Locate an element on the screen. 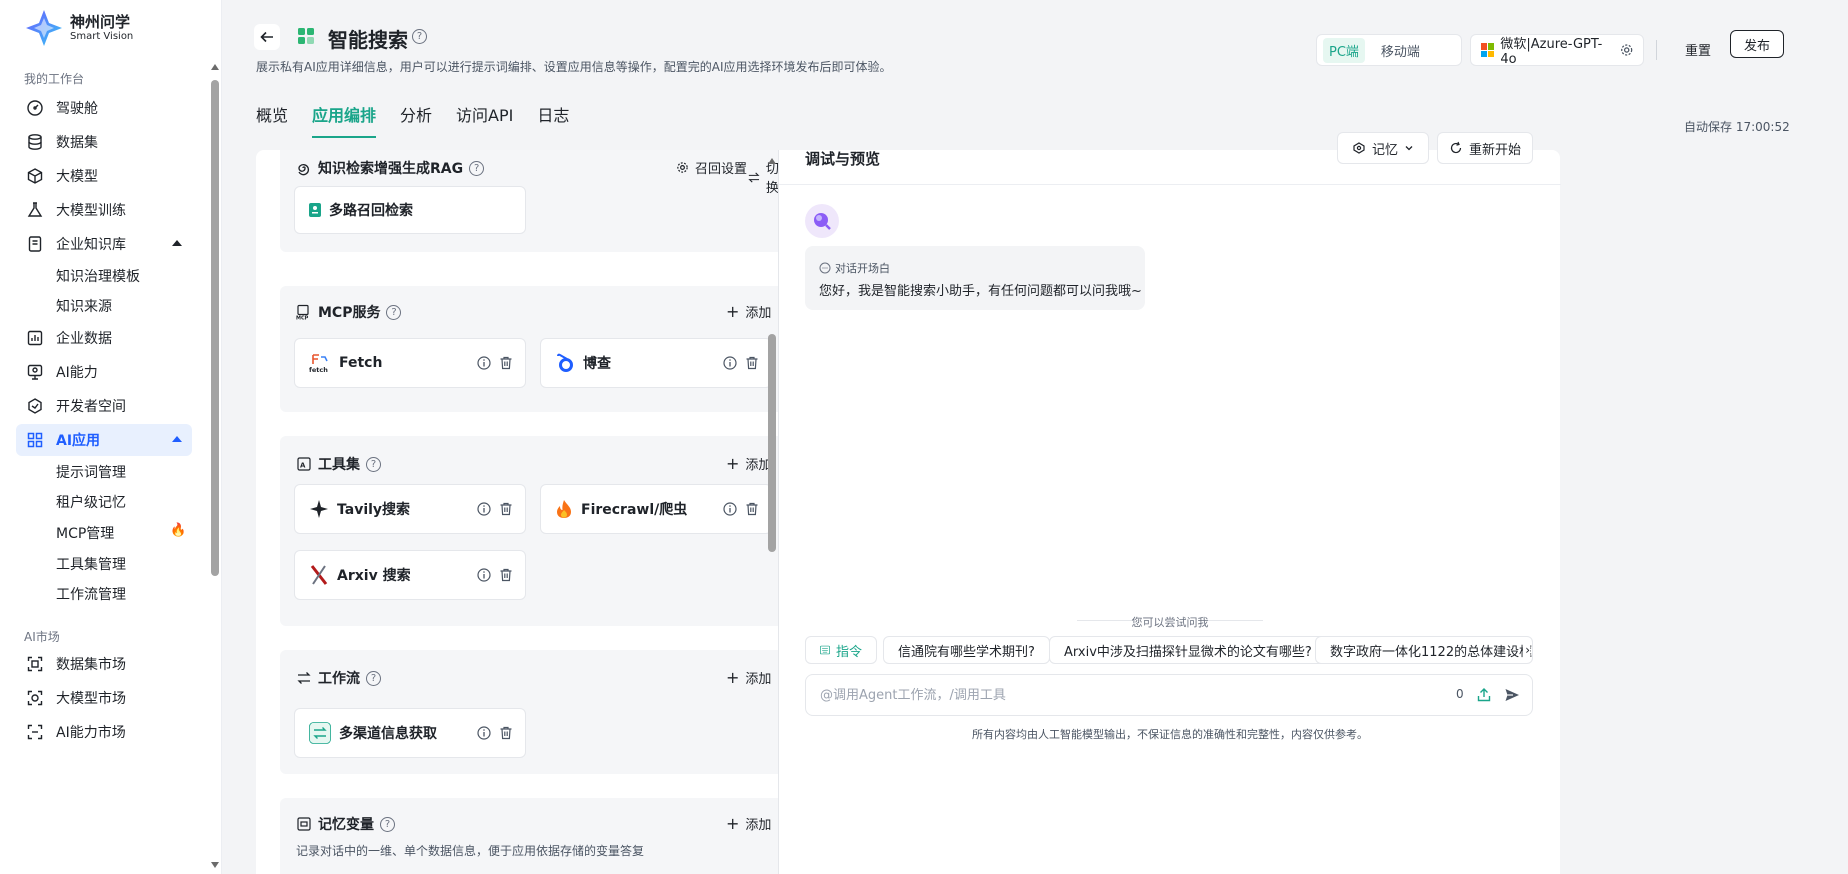 The width and height of the screenshot is (1848, 874). tab-overview: 概览 is located at coordinates (272, 120).